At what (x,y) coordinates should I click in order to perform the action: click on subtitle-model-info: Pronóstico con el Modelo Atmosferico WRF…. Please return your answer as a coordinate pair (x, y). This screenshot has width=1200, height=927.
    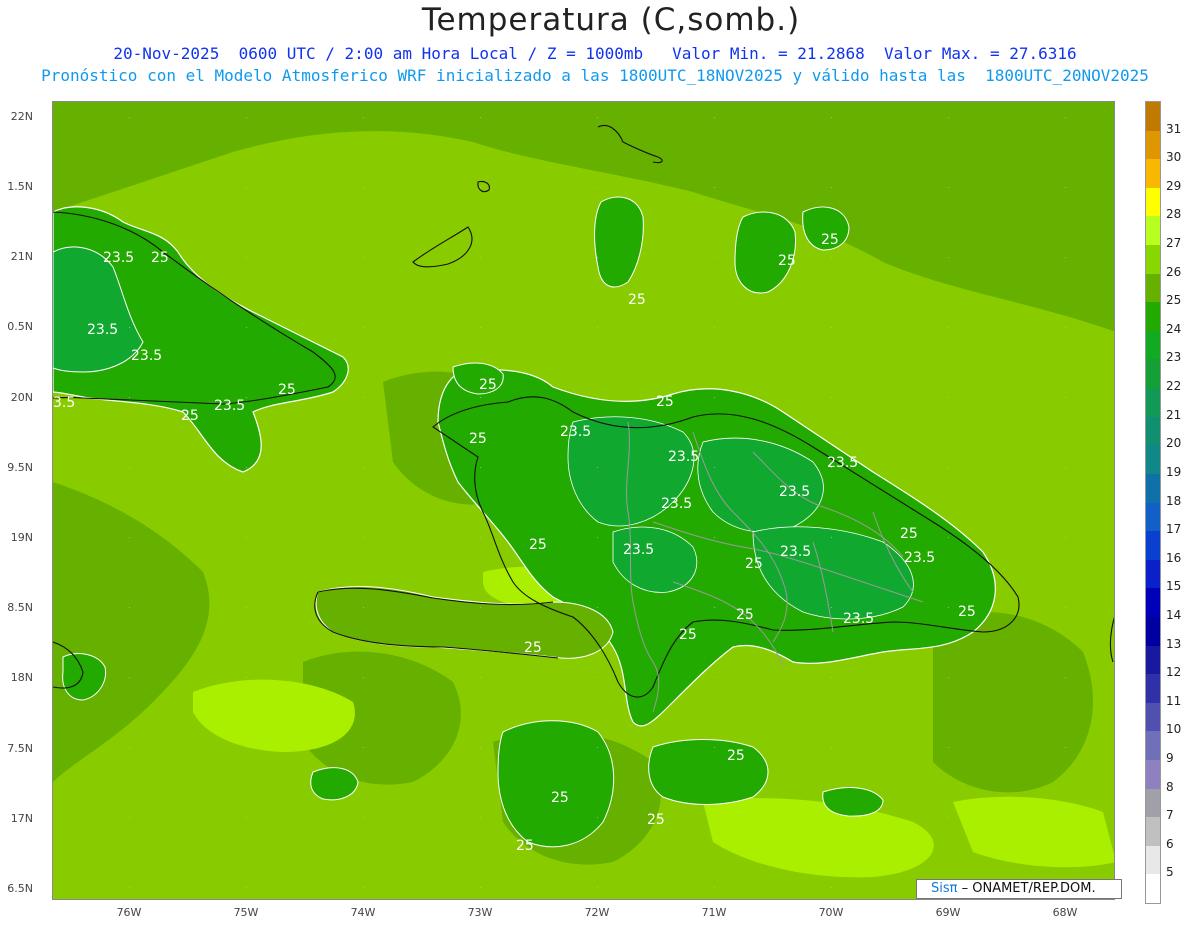
    Looking at the image, I should click on (595, 75).